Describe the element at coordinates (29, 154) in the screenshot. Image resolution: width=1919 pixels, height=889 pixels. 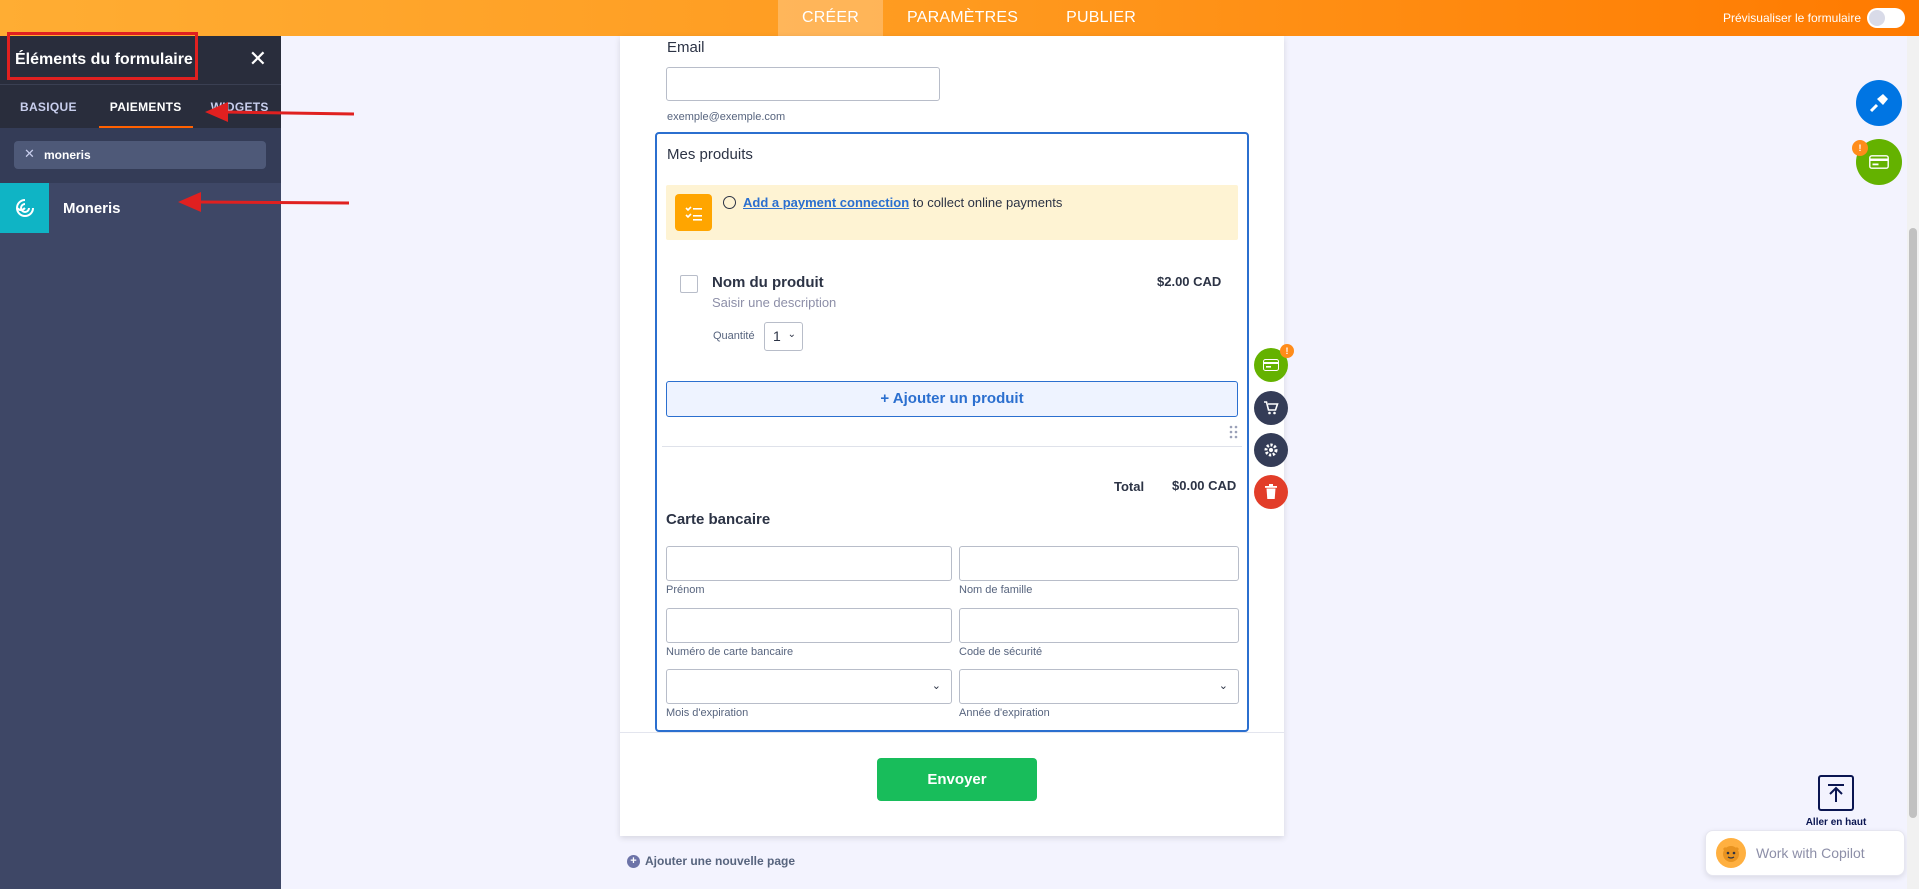
I see `clear-search-icon: ✕` at that location.